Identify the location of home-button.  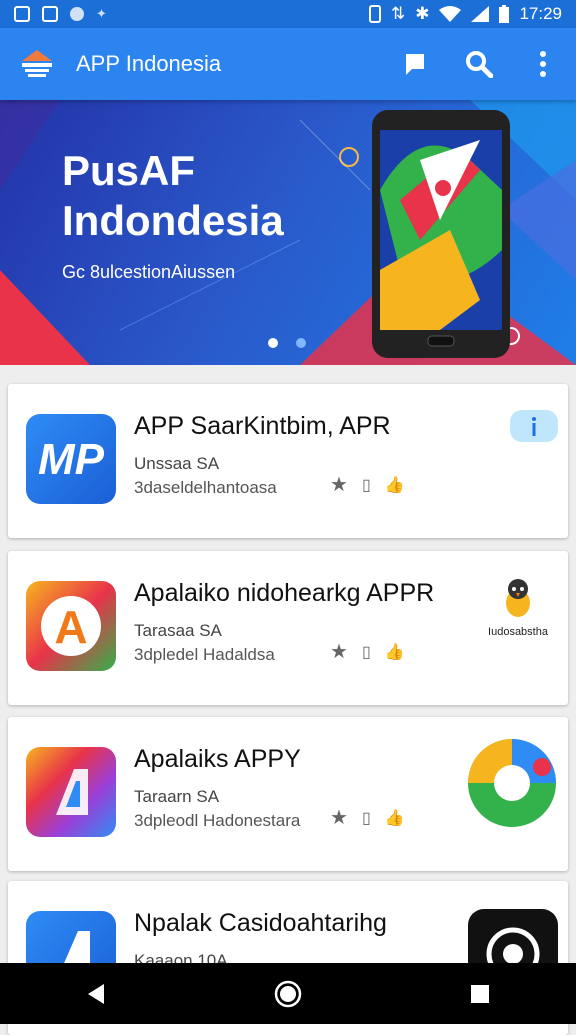
(288, 994).